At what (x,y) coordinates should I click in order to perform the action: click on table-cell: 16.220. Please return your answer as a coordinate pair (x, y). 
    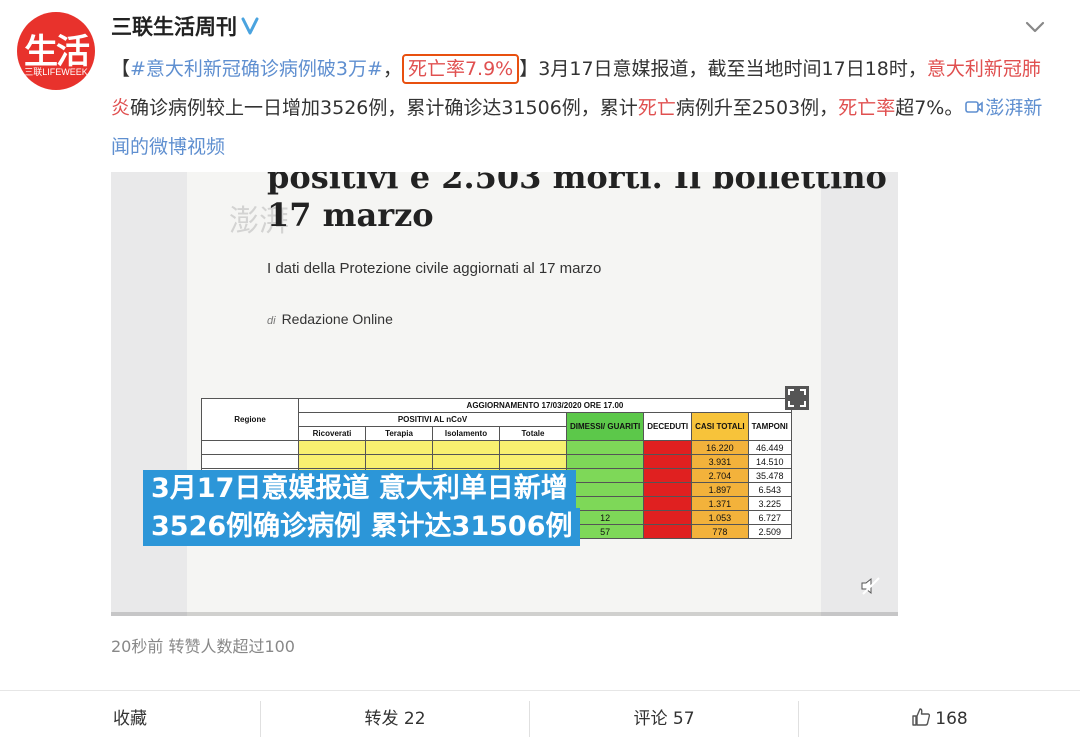
    Looking at the image, I should click on (720, 447).